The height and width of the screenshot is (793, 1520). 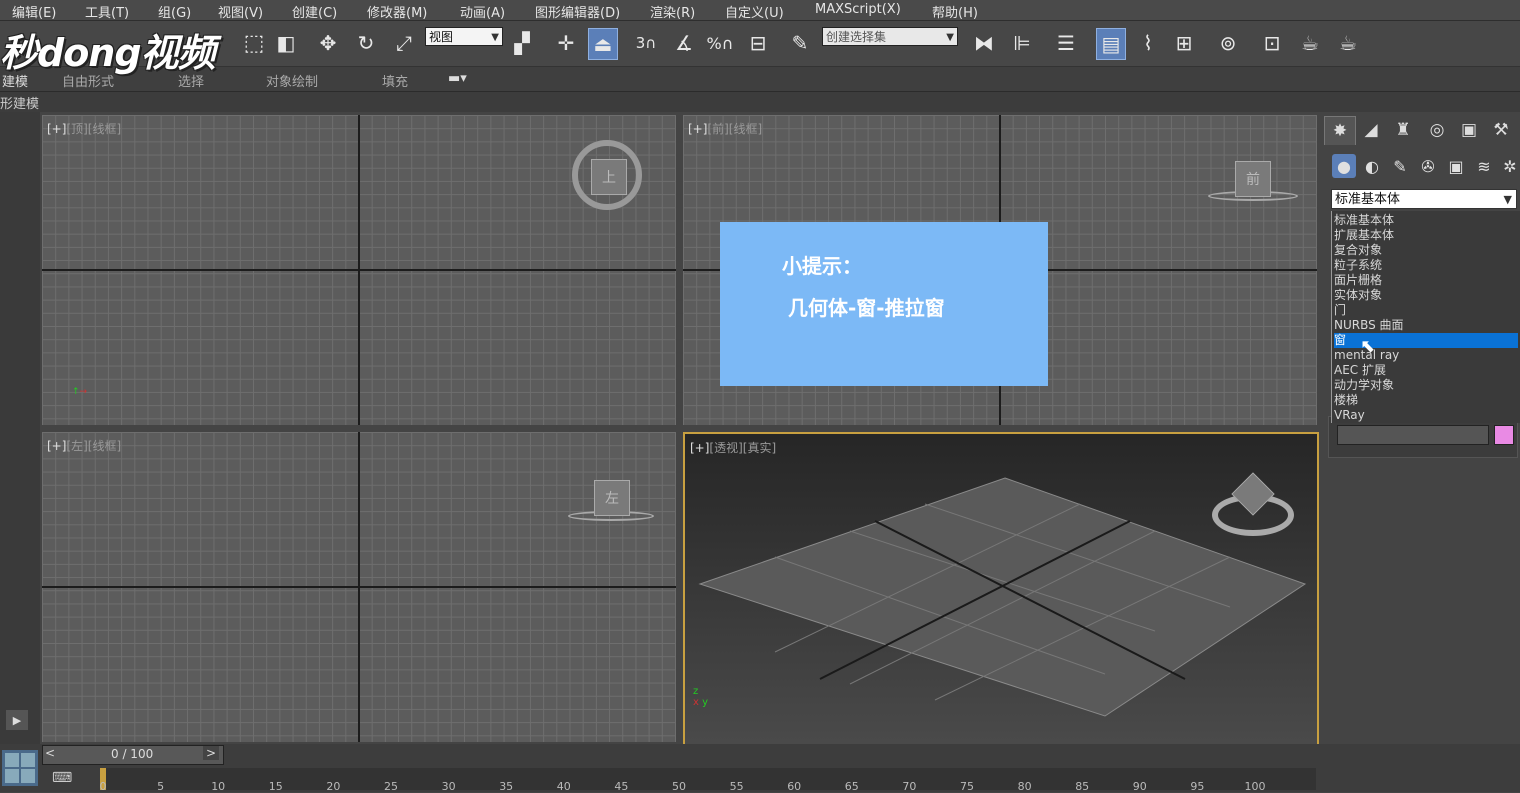 I want to click on timeline: ⌨, so click(x=760, y=768).